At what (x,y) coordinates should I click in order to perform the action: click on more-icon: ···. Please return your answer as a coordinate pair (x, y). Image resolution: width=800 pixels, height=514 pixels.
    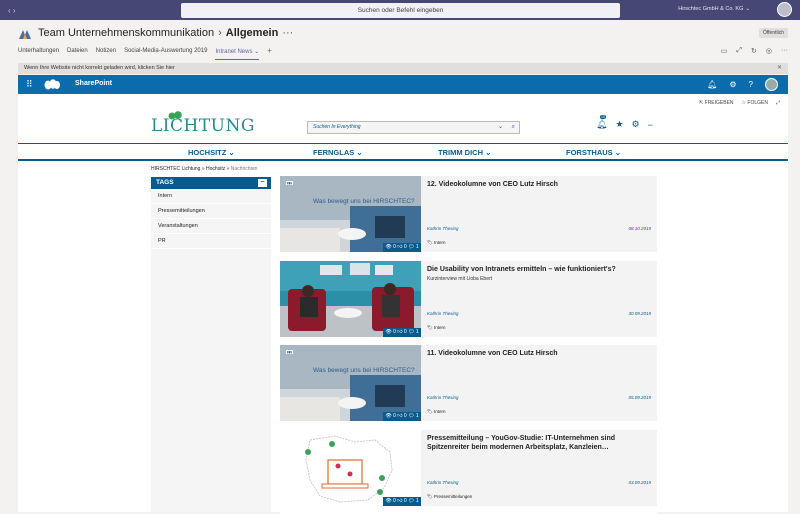
    Looking at the image, I should click on (784, 51).